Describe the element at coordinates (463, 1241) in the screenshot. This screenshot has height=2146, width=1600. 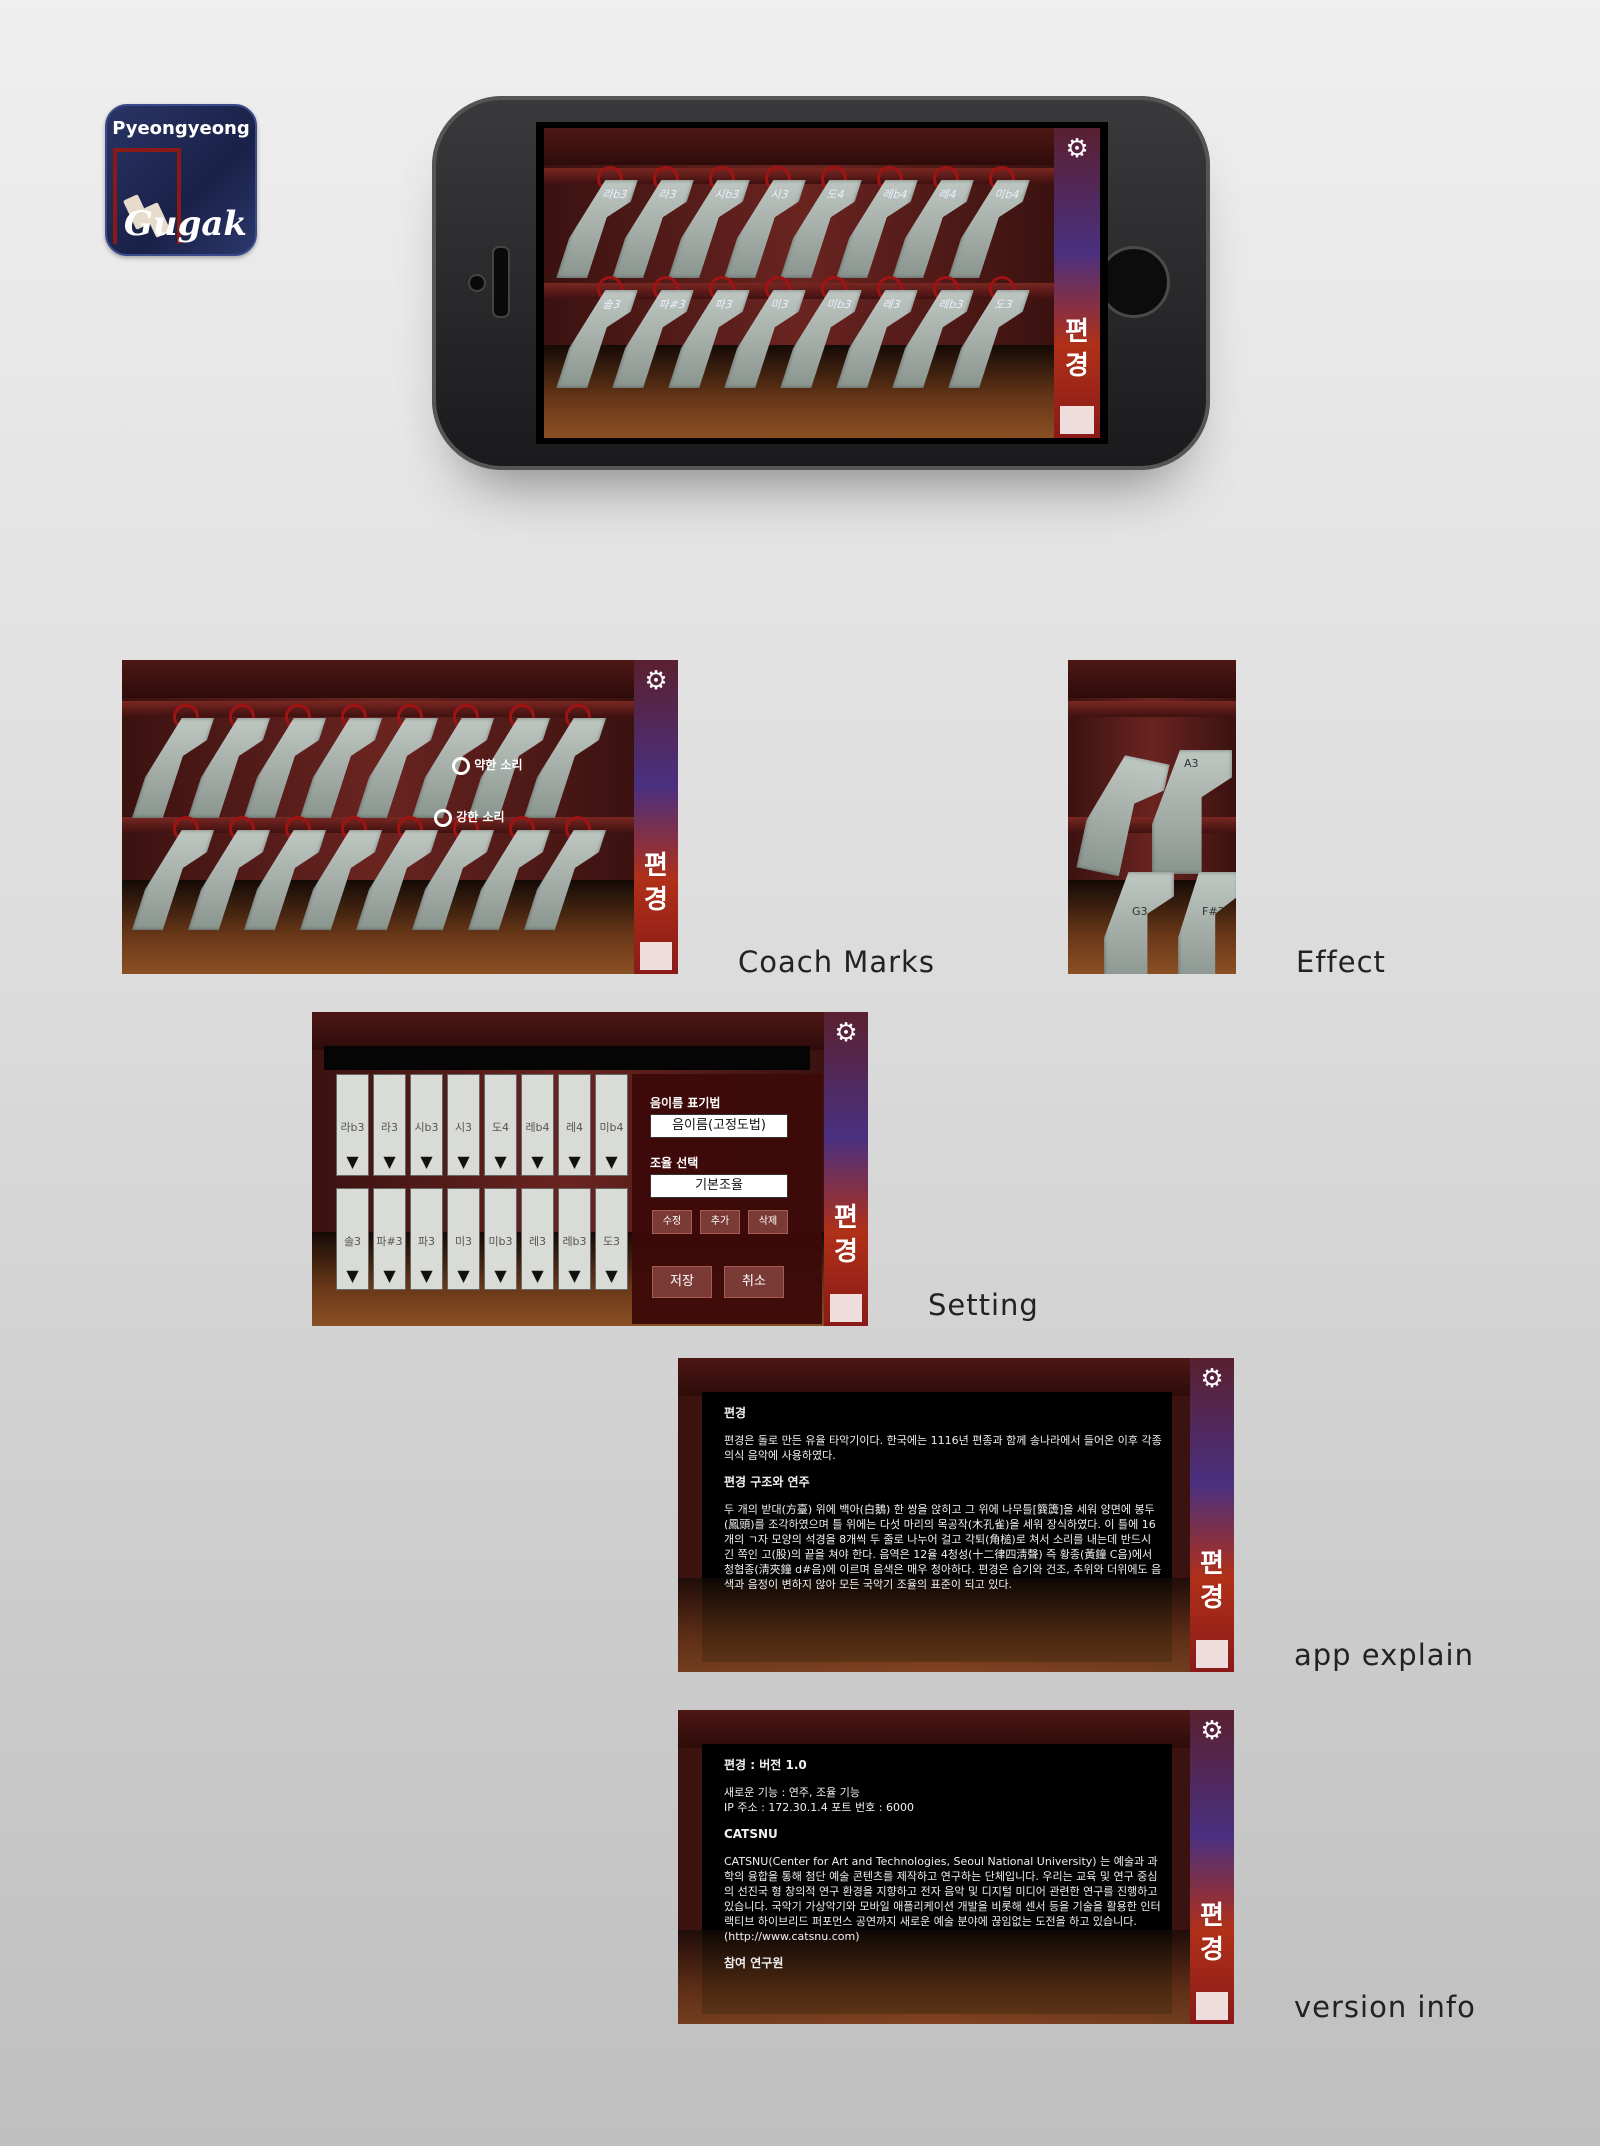
I see `pitch-key-label: 미3` at that location.